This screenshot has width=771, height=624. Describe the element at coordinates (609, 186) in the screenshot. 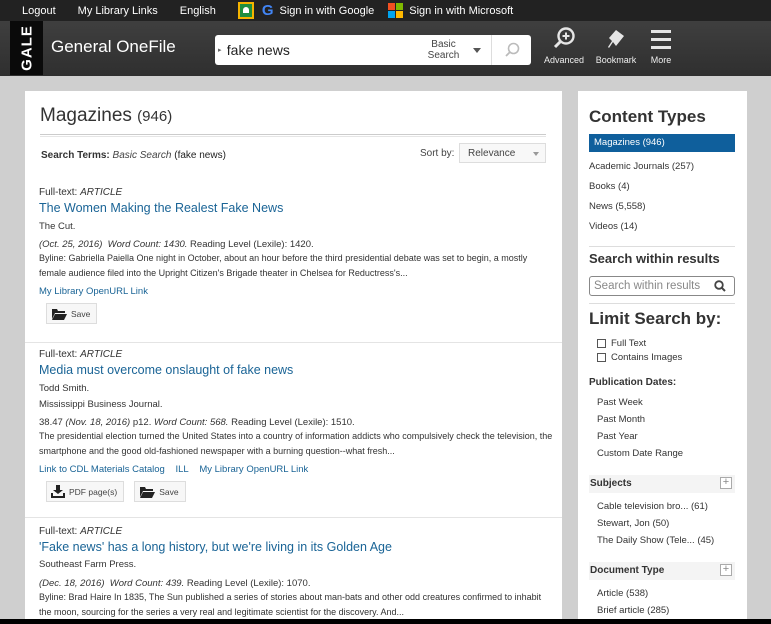

I see `content-type-books: Books (4)` at that location.